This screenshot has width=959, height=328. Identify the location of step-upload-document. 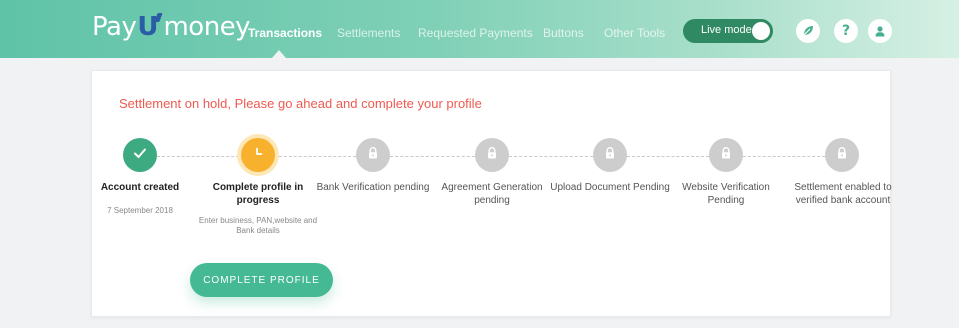
(610, 155).